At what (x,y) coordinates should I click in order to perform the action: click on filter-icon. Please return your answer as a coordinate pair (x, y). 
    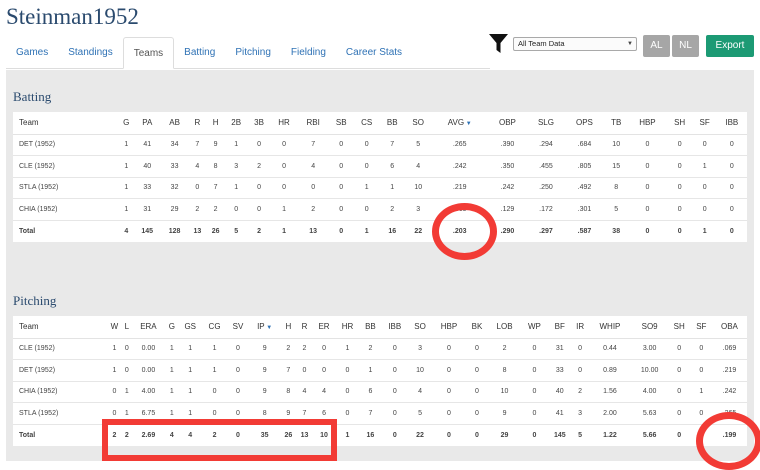
    Looking at the image, I should click on (498, 44).